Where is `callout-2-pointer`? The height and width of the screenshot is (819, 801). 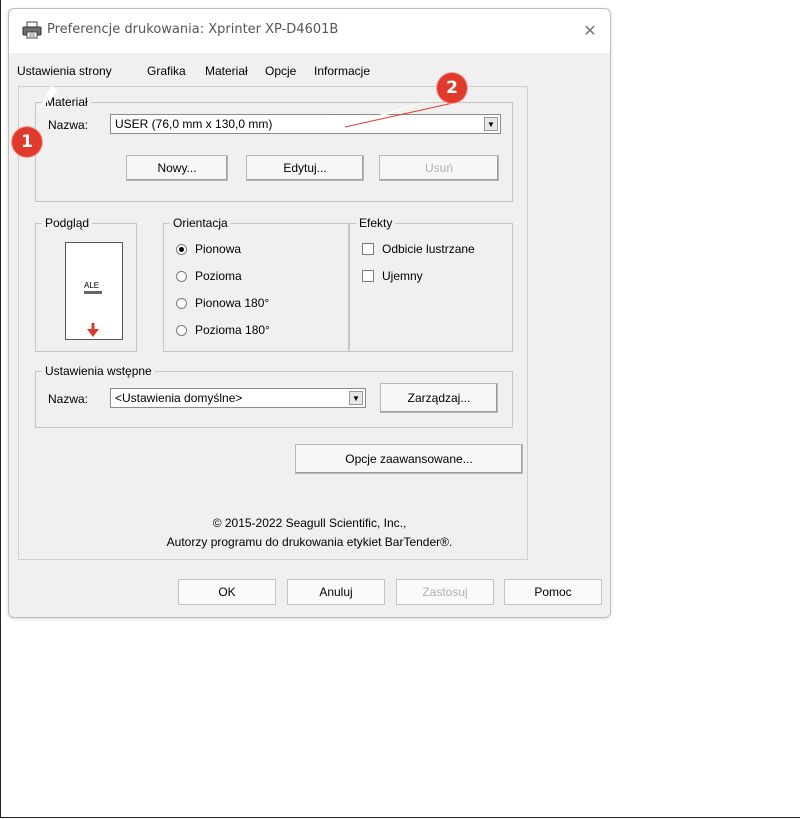 callout-2-pointer is located at coordinates (398, 110).